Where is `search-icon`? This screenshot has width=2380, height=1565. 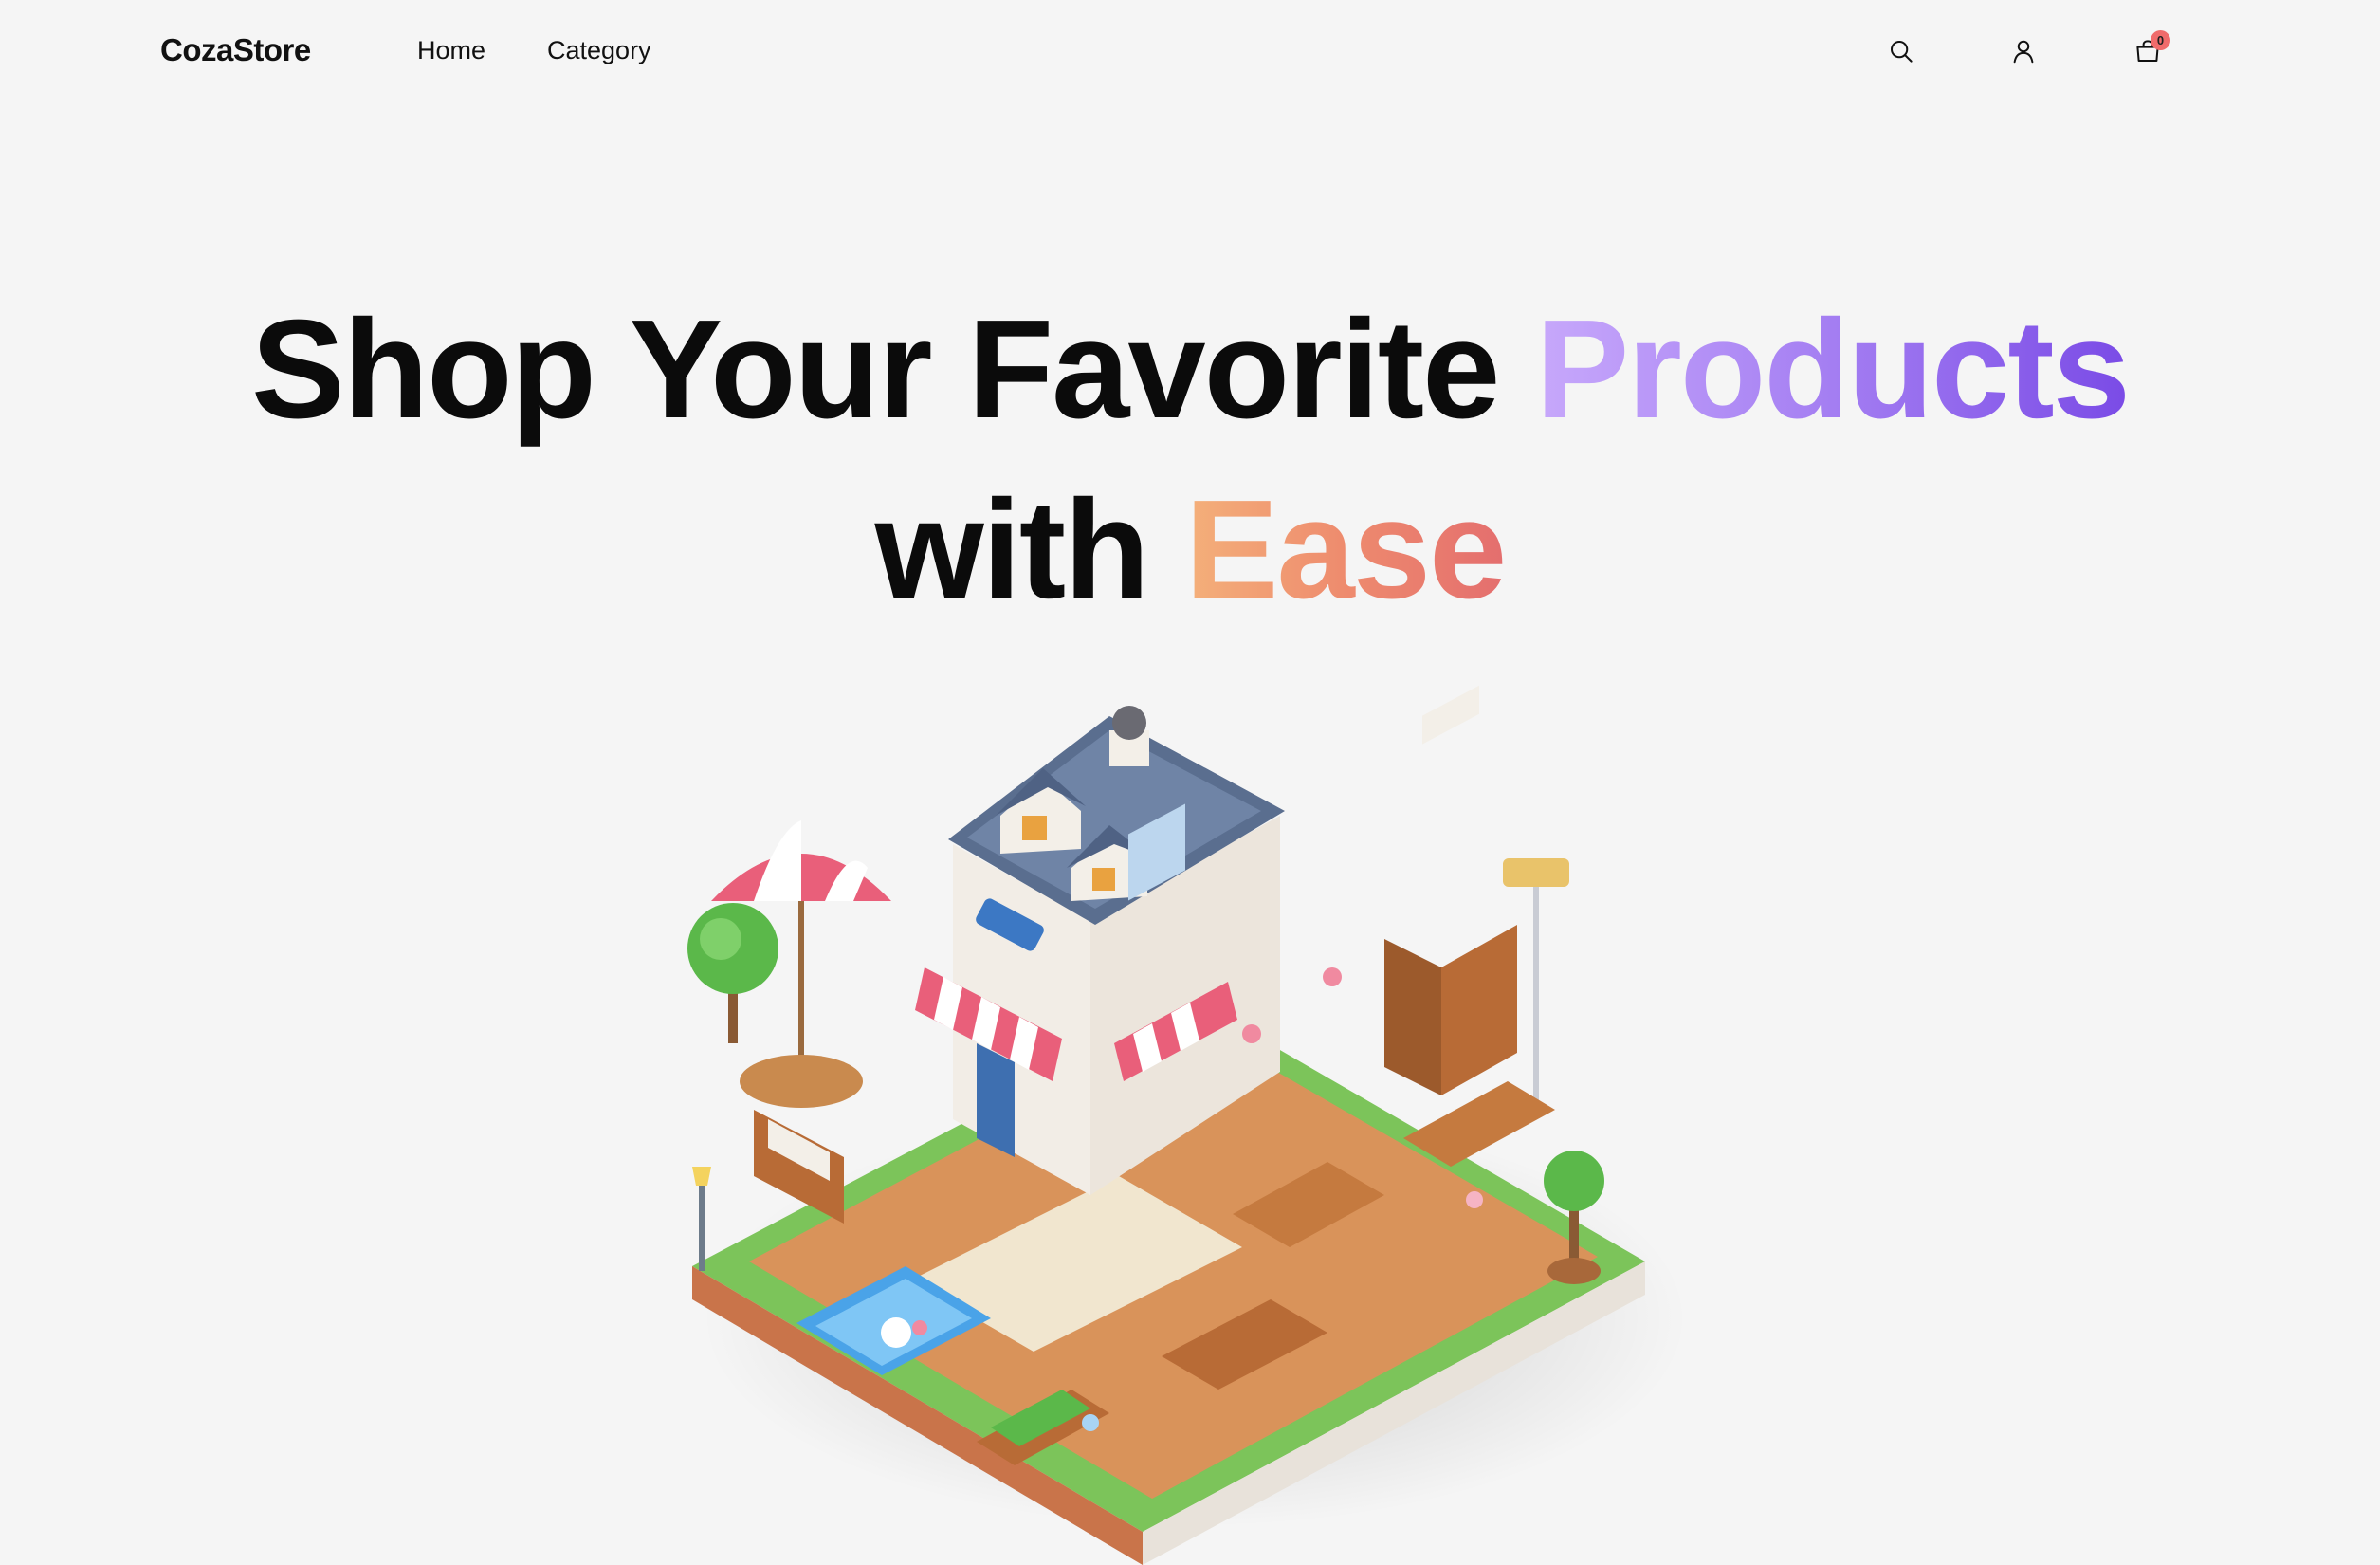 search-icon is located at coordinates (1902, 52).